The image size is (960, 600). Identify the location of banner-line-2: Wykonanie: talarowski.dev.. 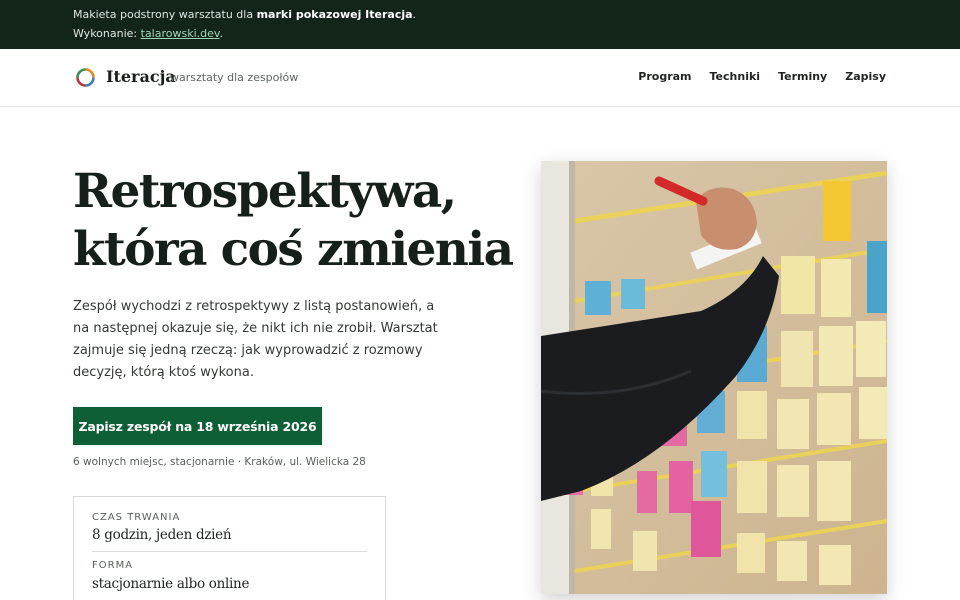
(148, 33).